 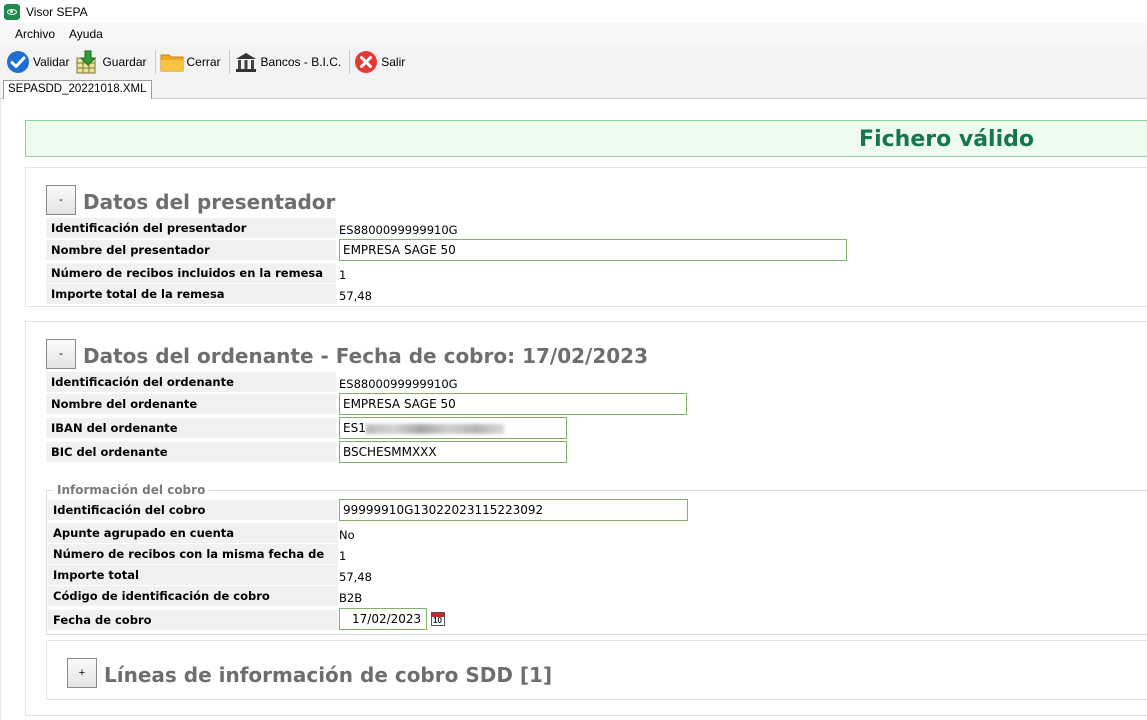 I want to click on presentador-num-label: Número de recibos incluidos en la remesa, so click(x=191, y=273).